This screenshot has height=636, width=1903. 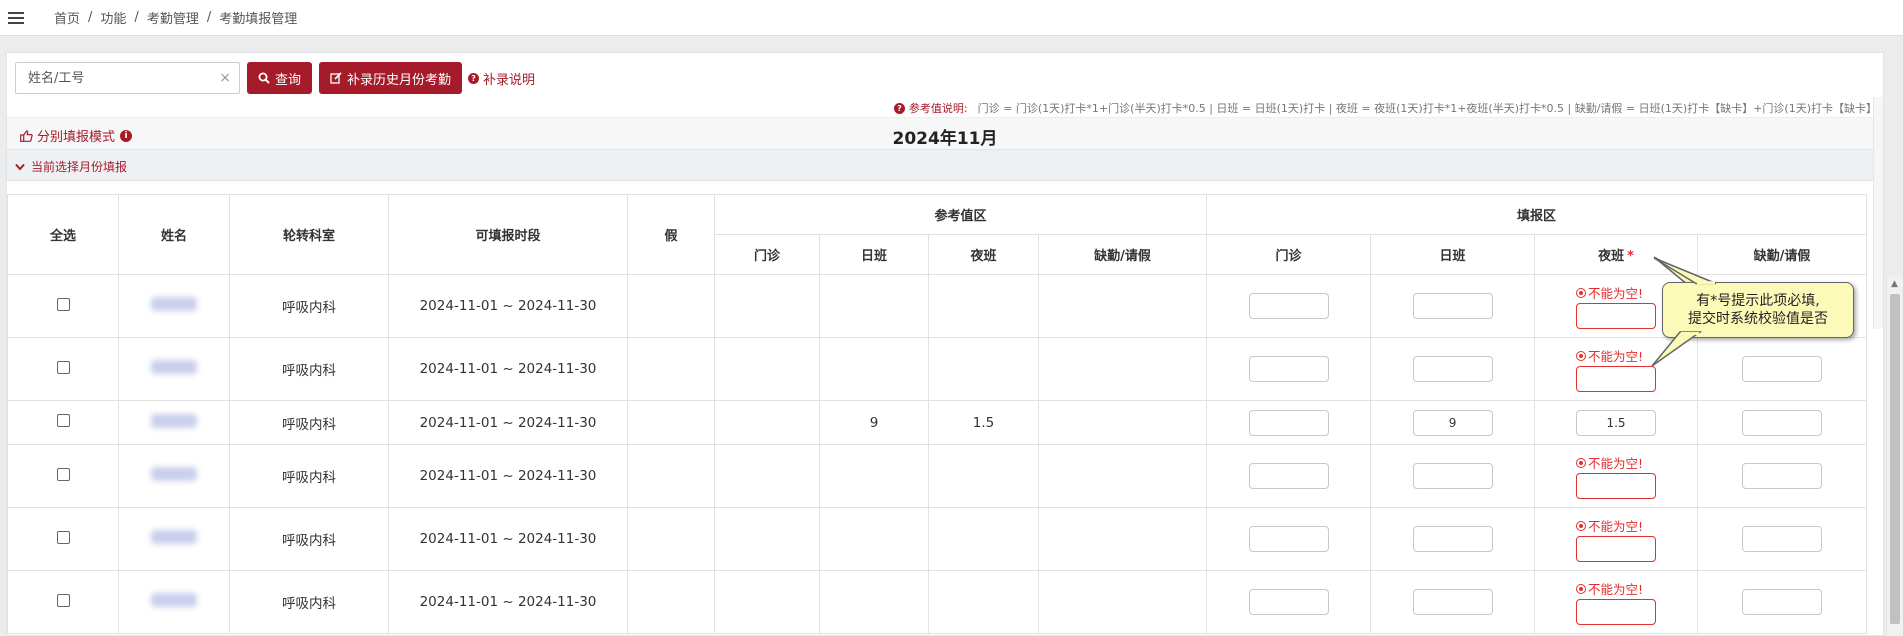 I want to click on breadcrumb-current: 考勤填报管理, so click(x=258, y=19).